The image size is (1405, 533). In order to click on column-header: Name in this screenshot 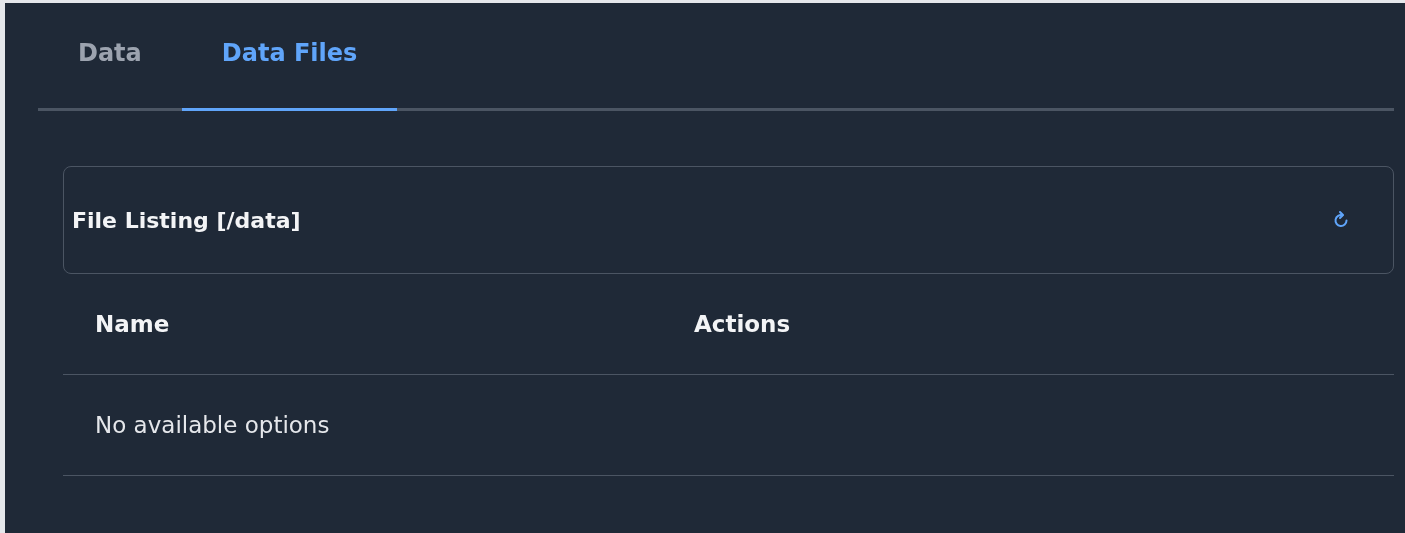, I will do `click(133, 324)`.